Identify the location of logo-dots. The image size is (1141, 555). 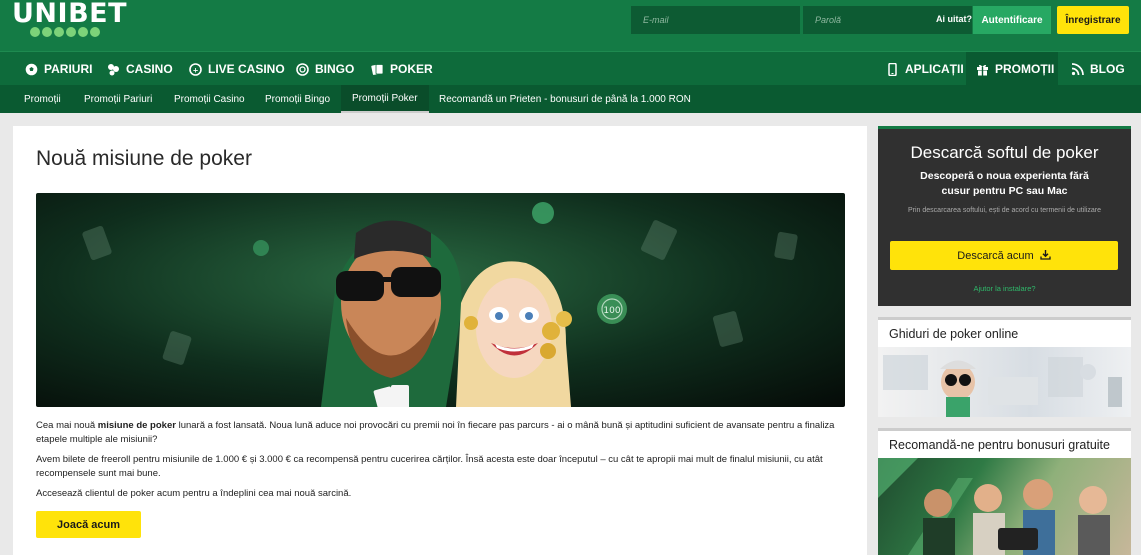
(65, 32).